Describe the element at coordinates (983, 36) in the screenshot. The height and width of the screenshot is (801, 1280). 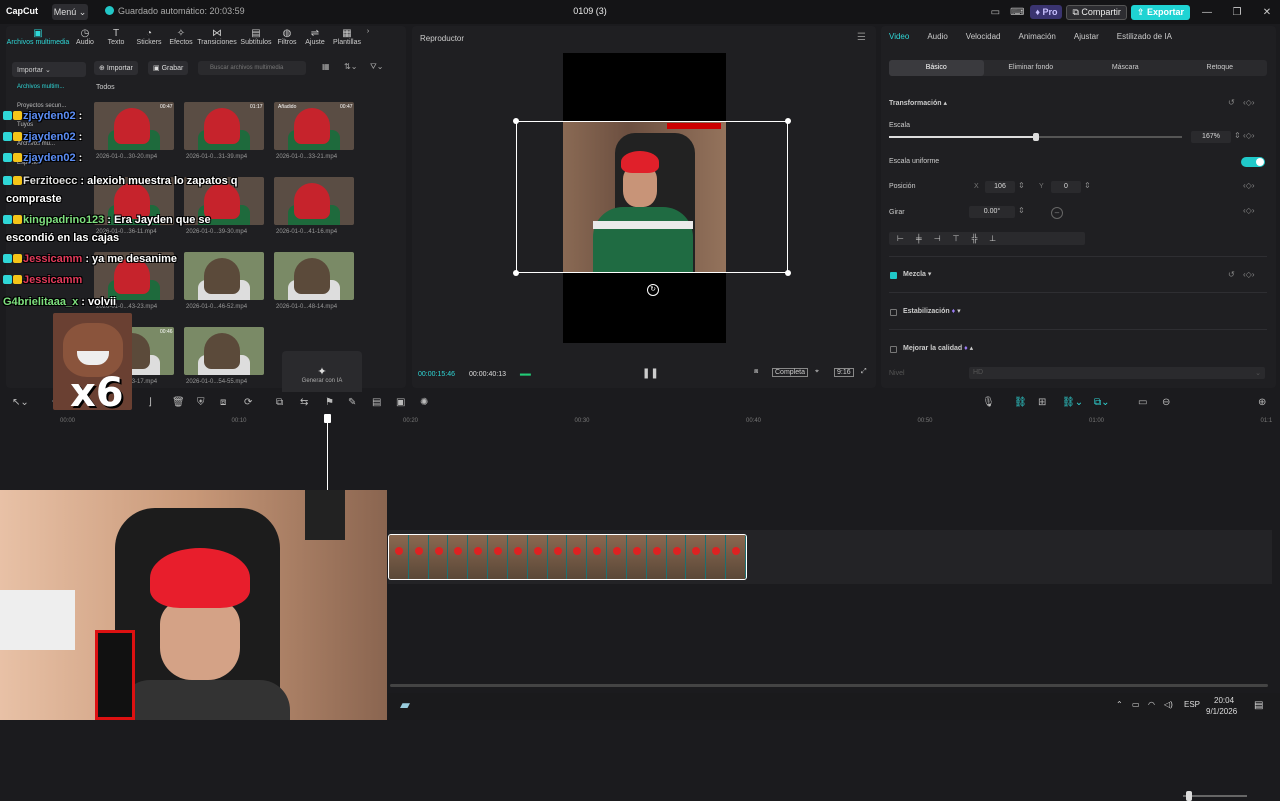
I see `property-tab: Velocidad` at that location.